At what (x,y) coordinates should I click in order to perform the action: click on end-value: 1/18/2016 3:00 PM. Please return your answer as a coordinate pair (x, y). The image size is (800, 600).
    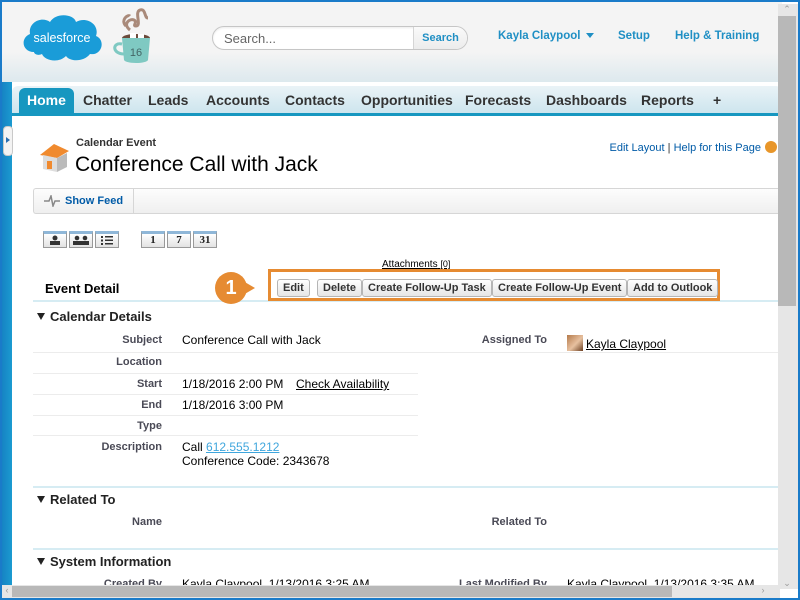
    Looking at the image, I should click on (233, 405).